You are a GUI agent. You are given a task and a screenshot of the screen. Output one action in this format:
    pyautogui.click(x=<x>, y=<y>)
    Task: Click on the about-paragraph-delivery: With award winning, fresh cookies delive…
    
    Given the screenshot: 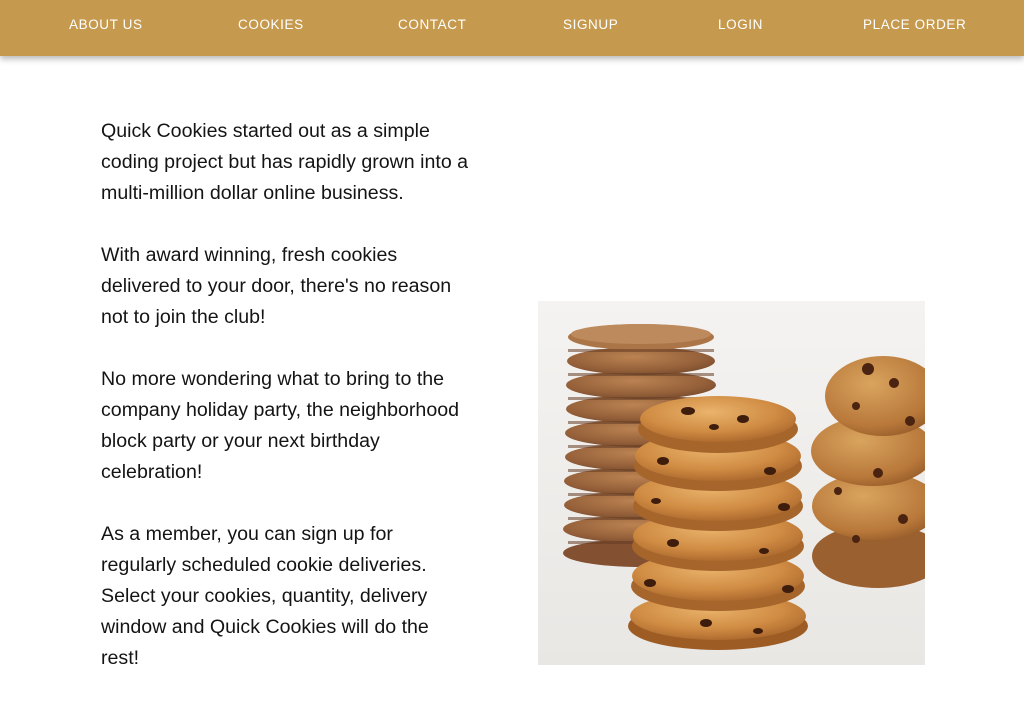 What is the action you would take?
    pyautogui.click(x=276, y=286)
    